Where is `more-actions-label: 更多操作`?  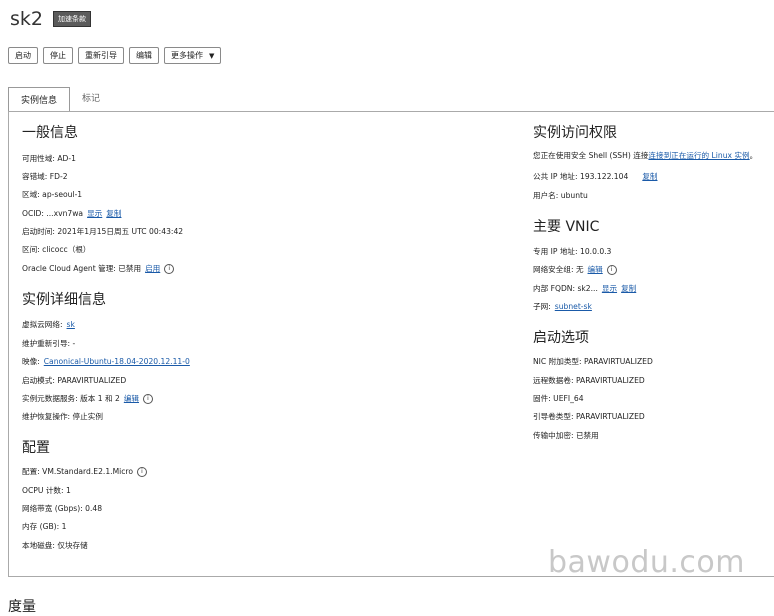 more-actions-label: 更多操作 is located at coordinates (187, 55).